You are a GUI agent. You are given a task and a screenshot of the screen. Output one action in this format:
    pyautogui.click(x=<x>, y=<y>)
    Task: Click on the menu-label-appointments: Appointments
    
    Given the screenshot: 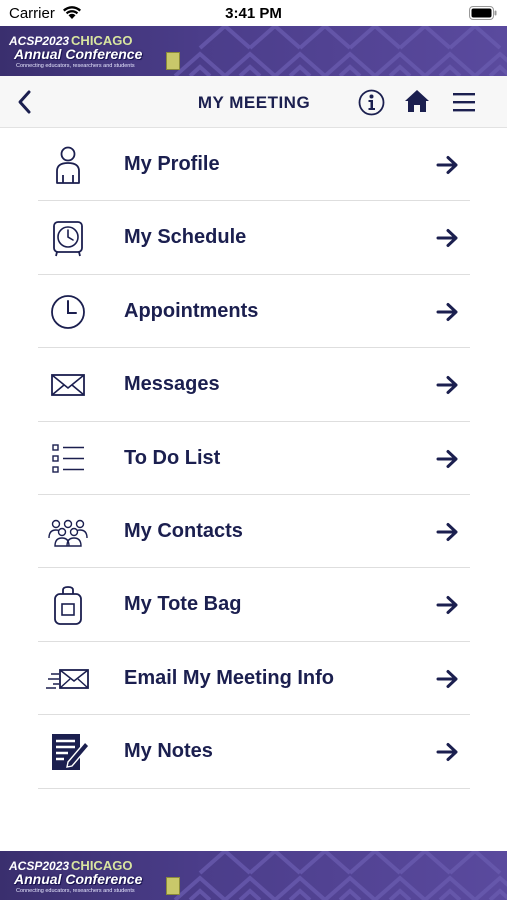 What is the action you would take?
    pyautogui.click(x=191, y=310)
    